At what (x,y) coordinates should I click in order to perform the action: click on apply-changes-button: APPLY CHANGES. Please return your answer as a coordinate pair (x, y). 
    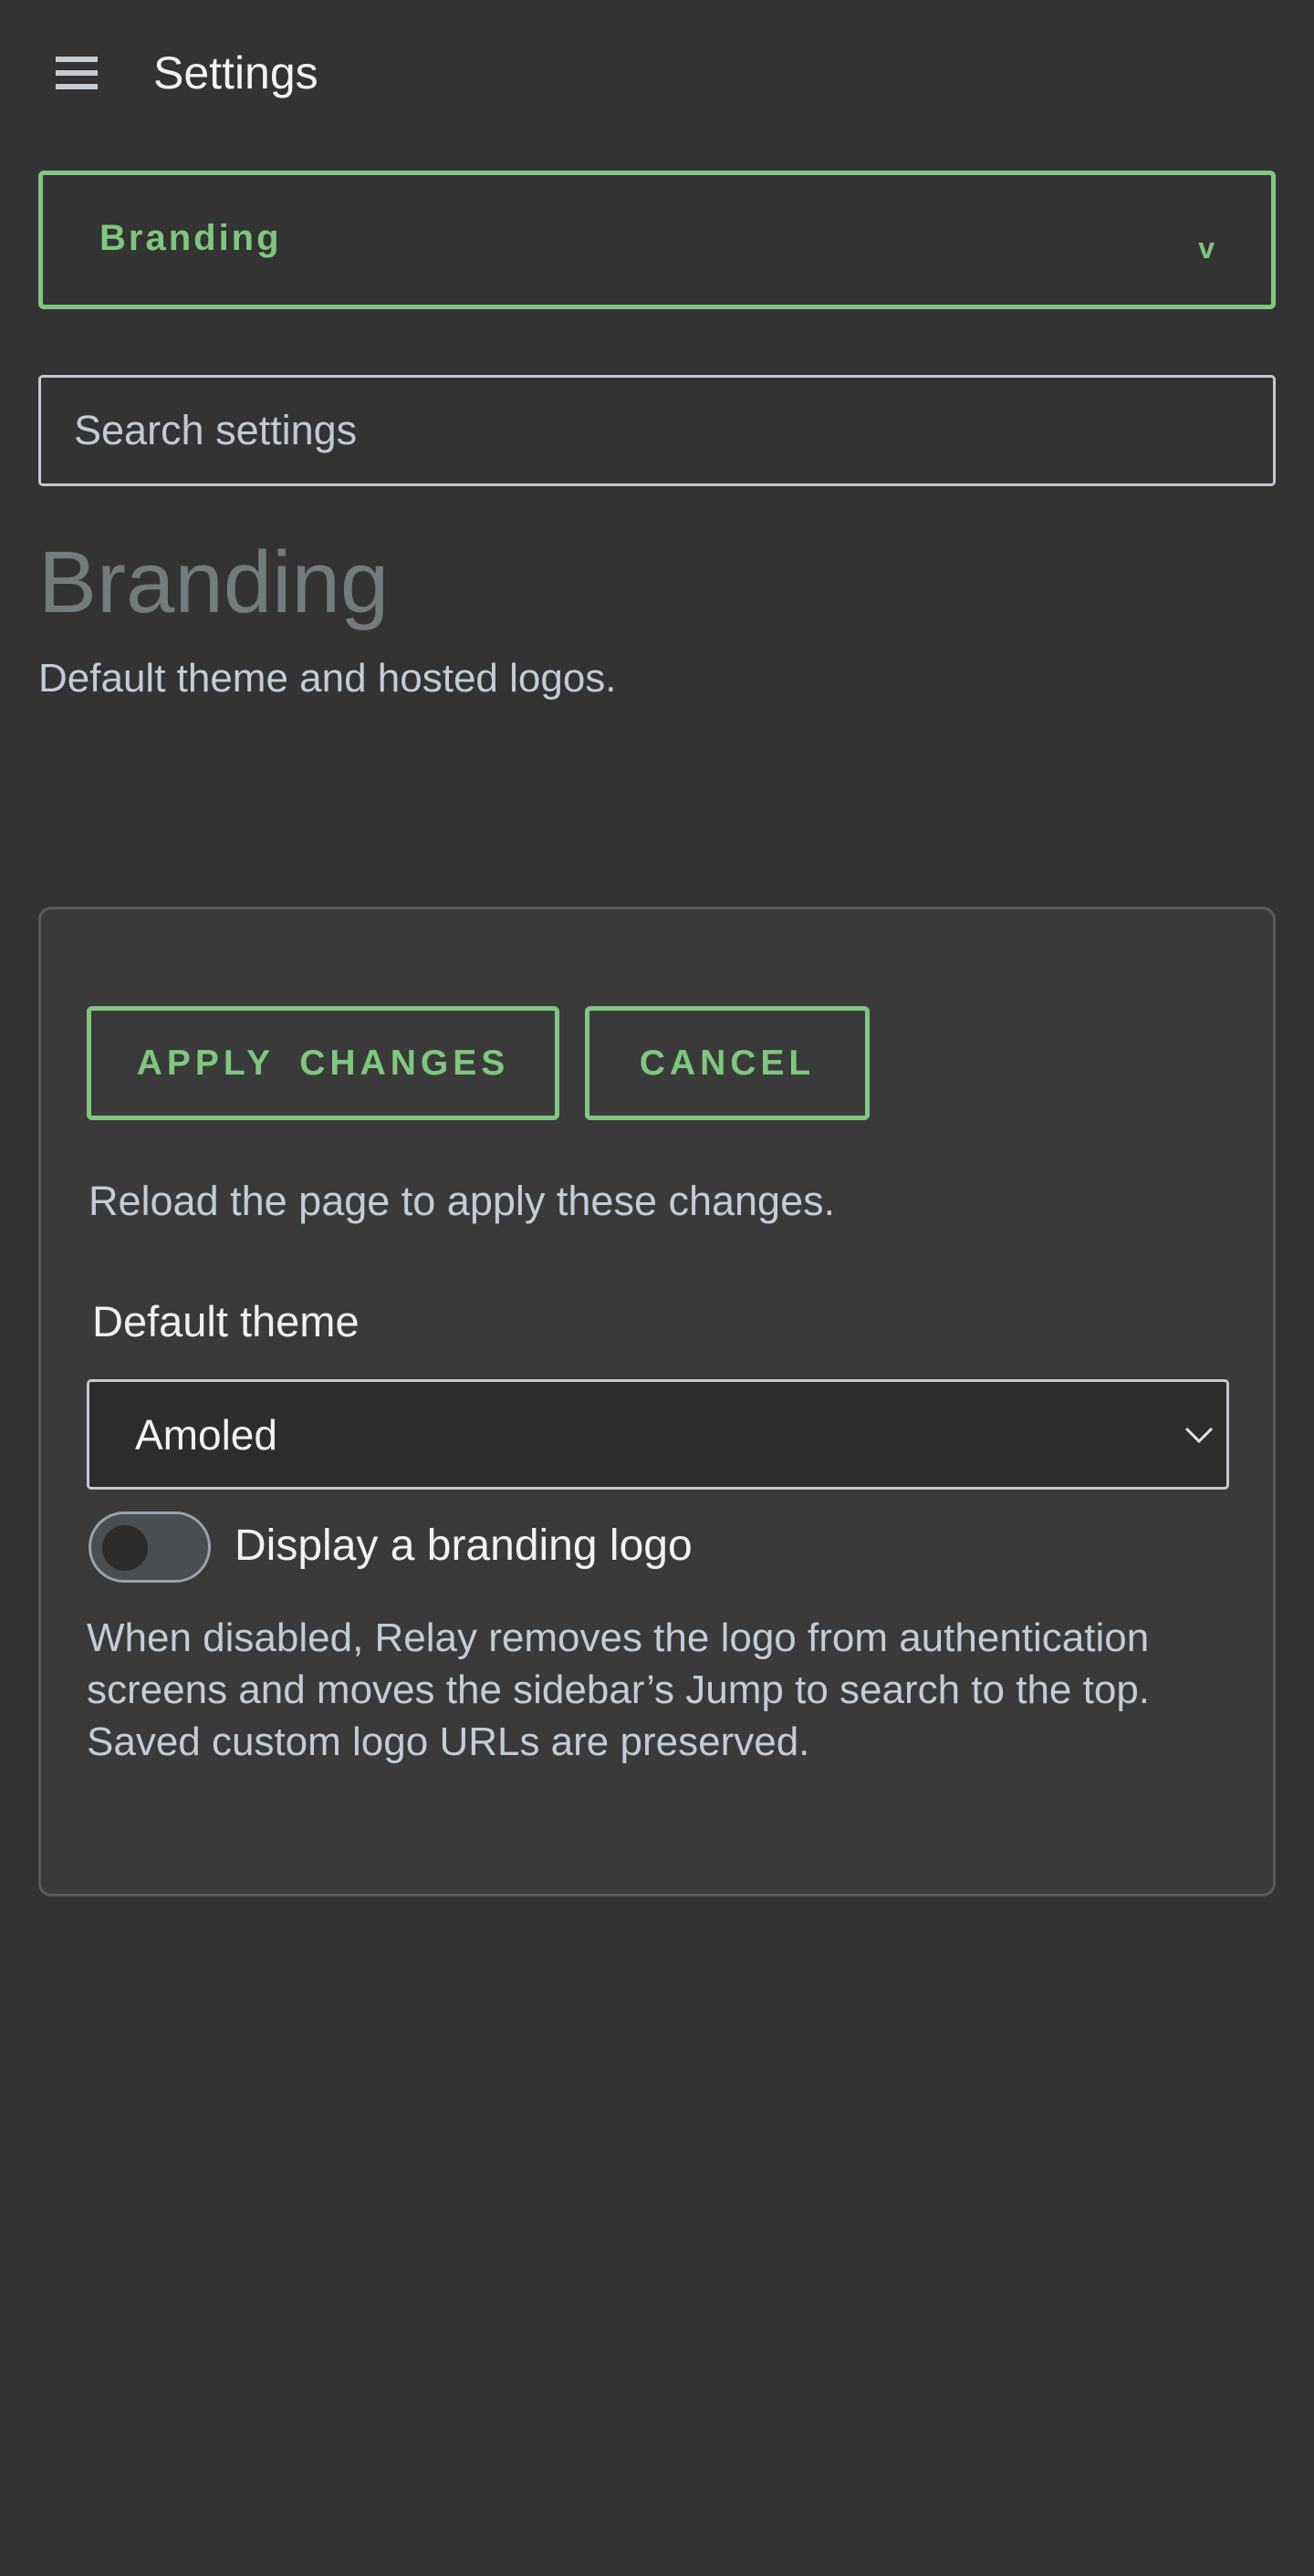
    Looking at the image, I should click on (323, 1063).